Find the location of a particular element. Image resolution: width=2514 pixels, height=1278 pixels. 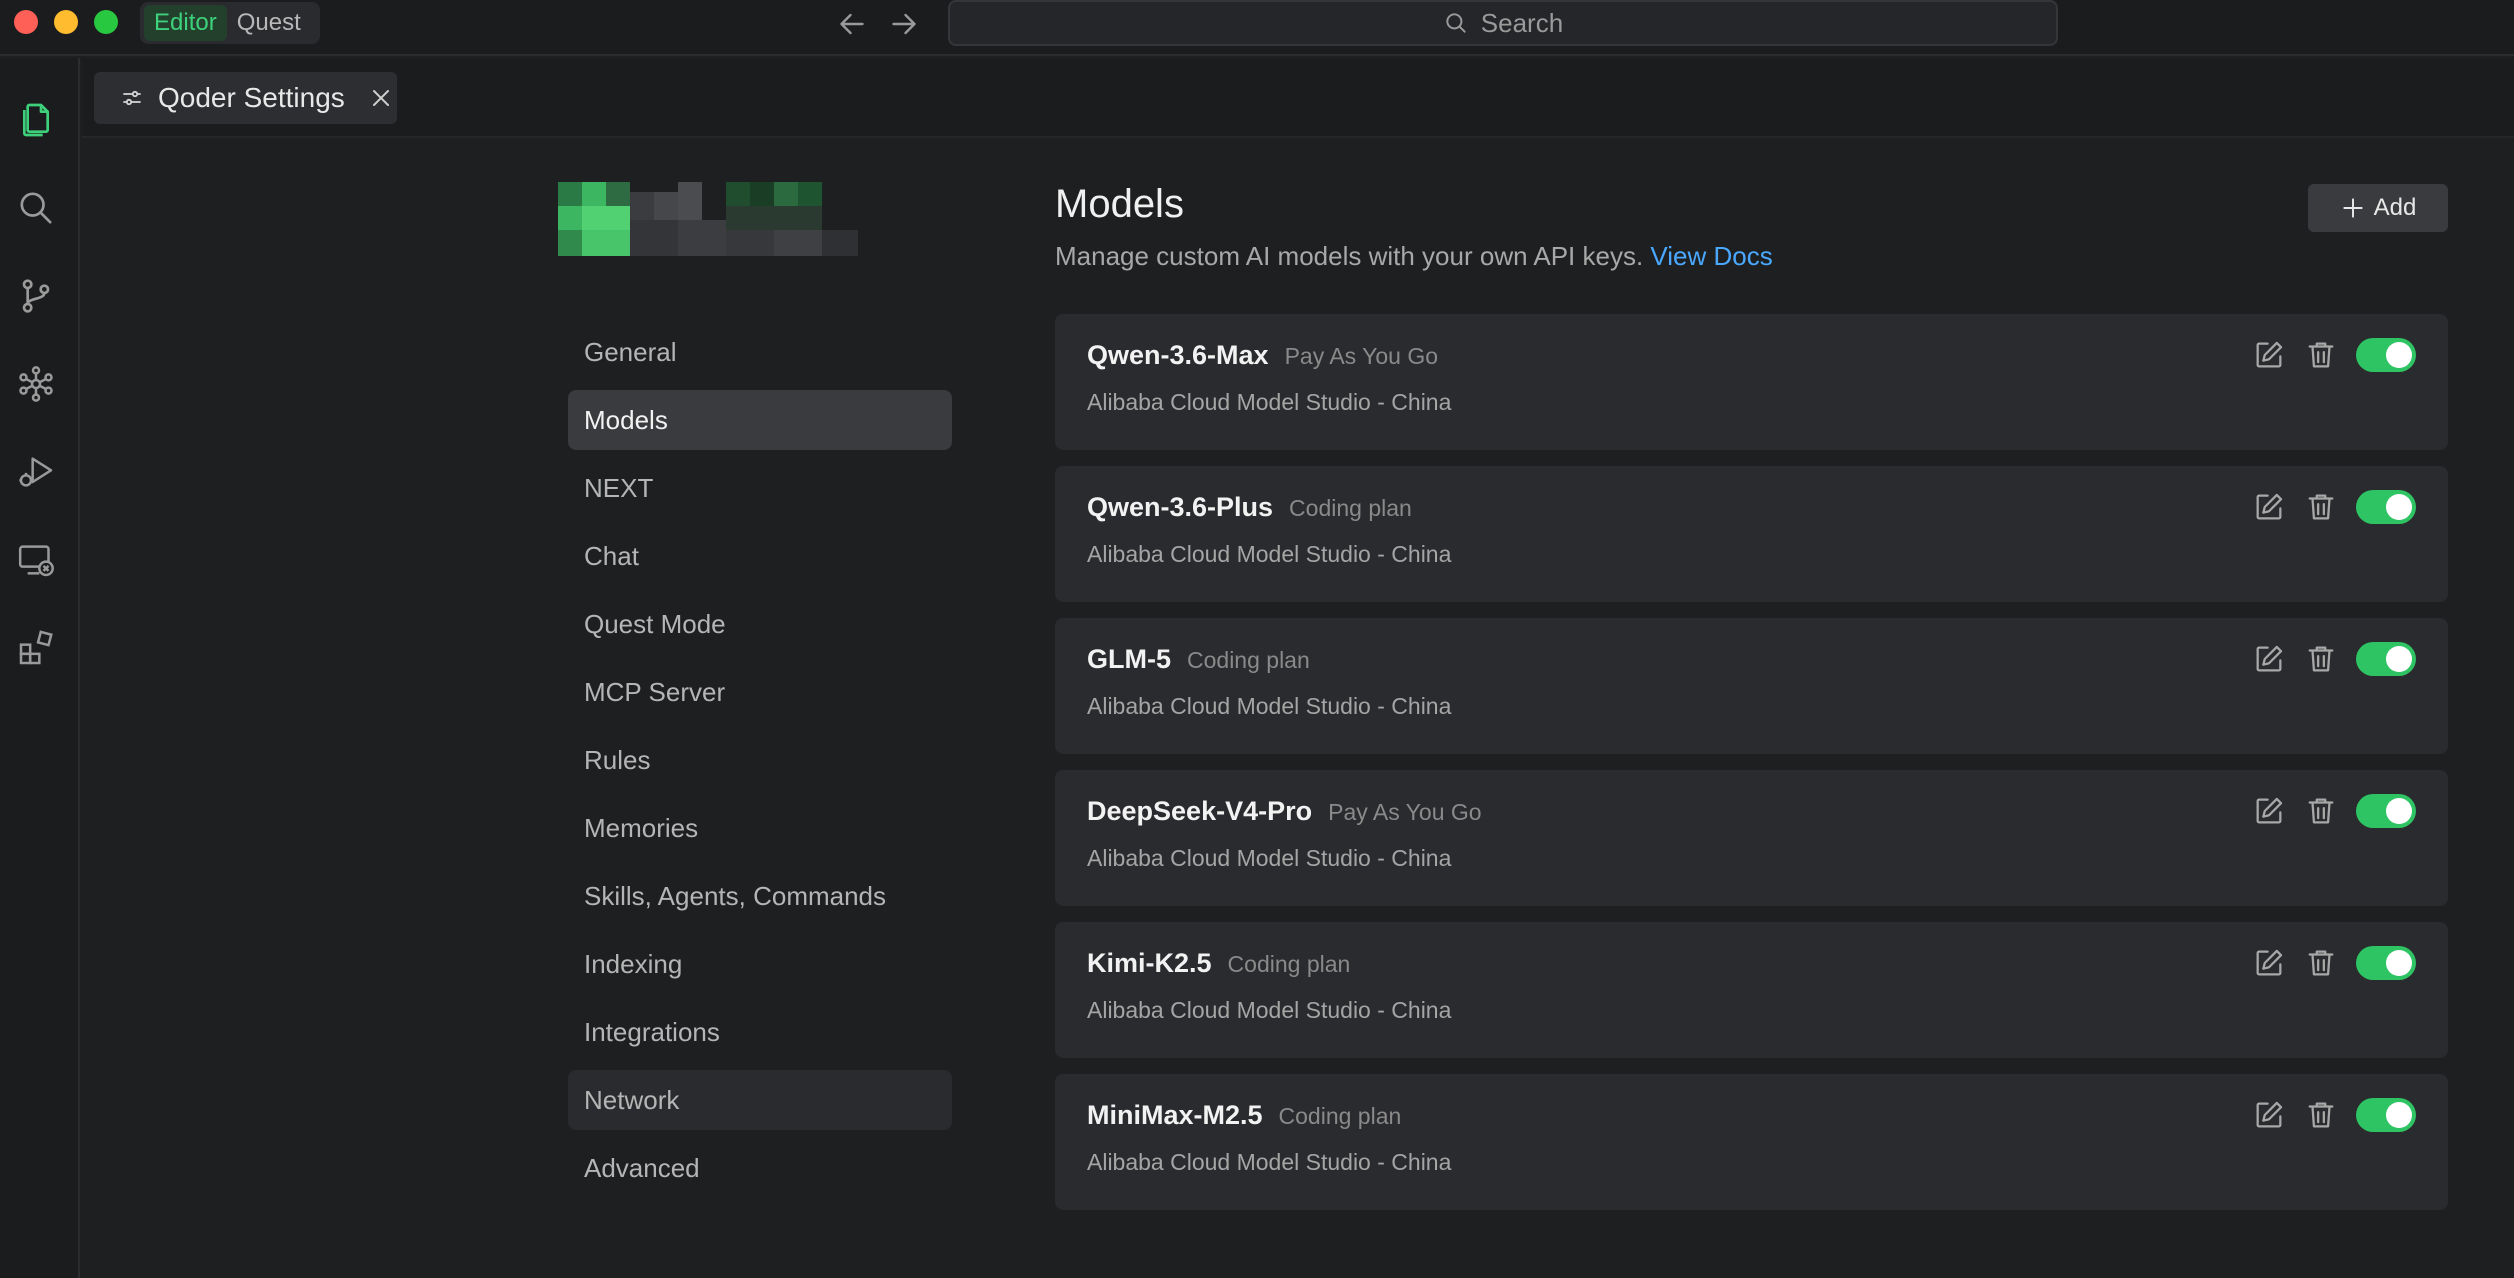

model-name: GLM-5 is located at coordinates (1129, 659).